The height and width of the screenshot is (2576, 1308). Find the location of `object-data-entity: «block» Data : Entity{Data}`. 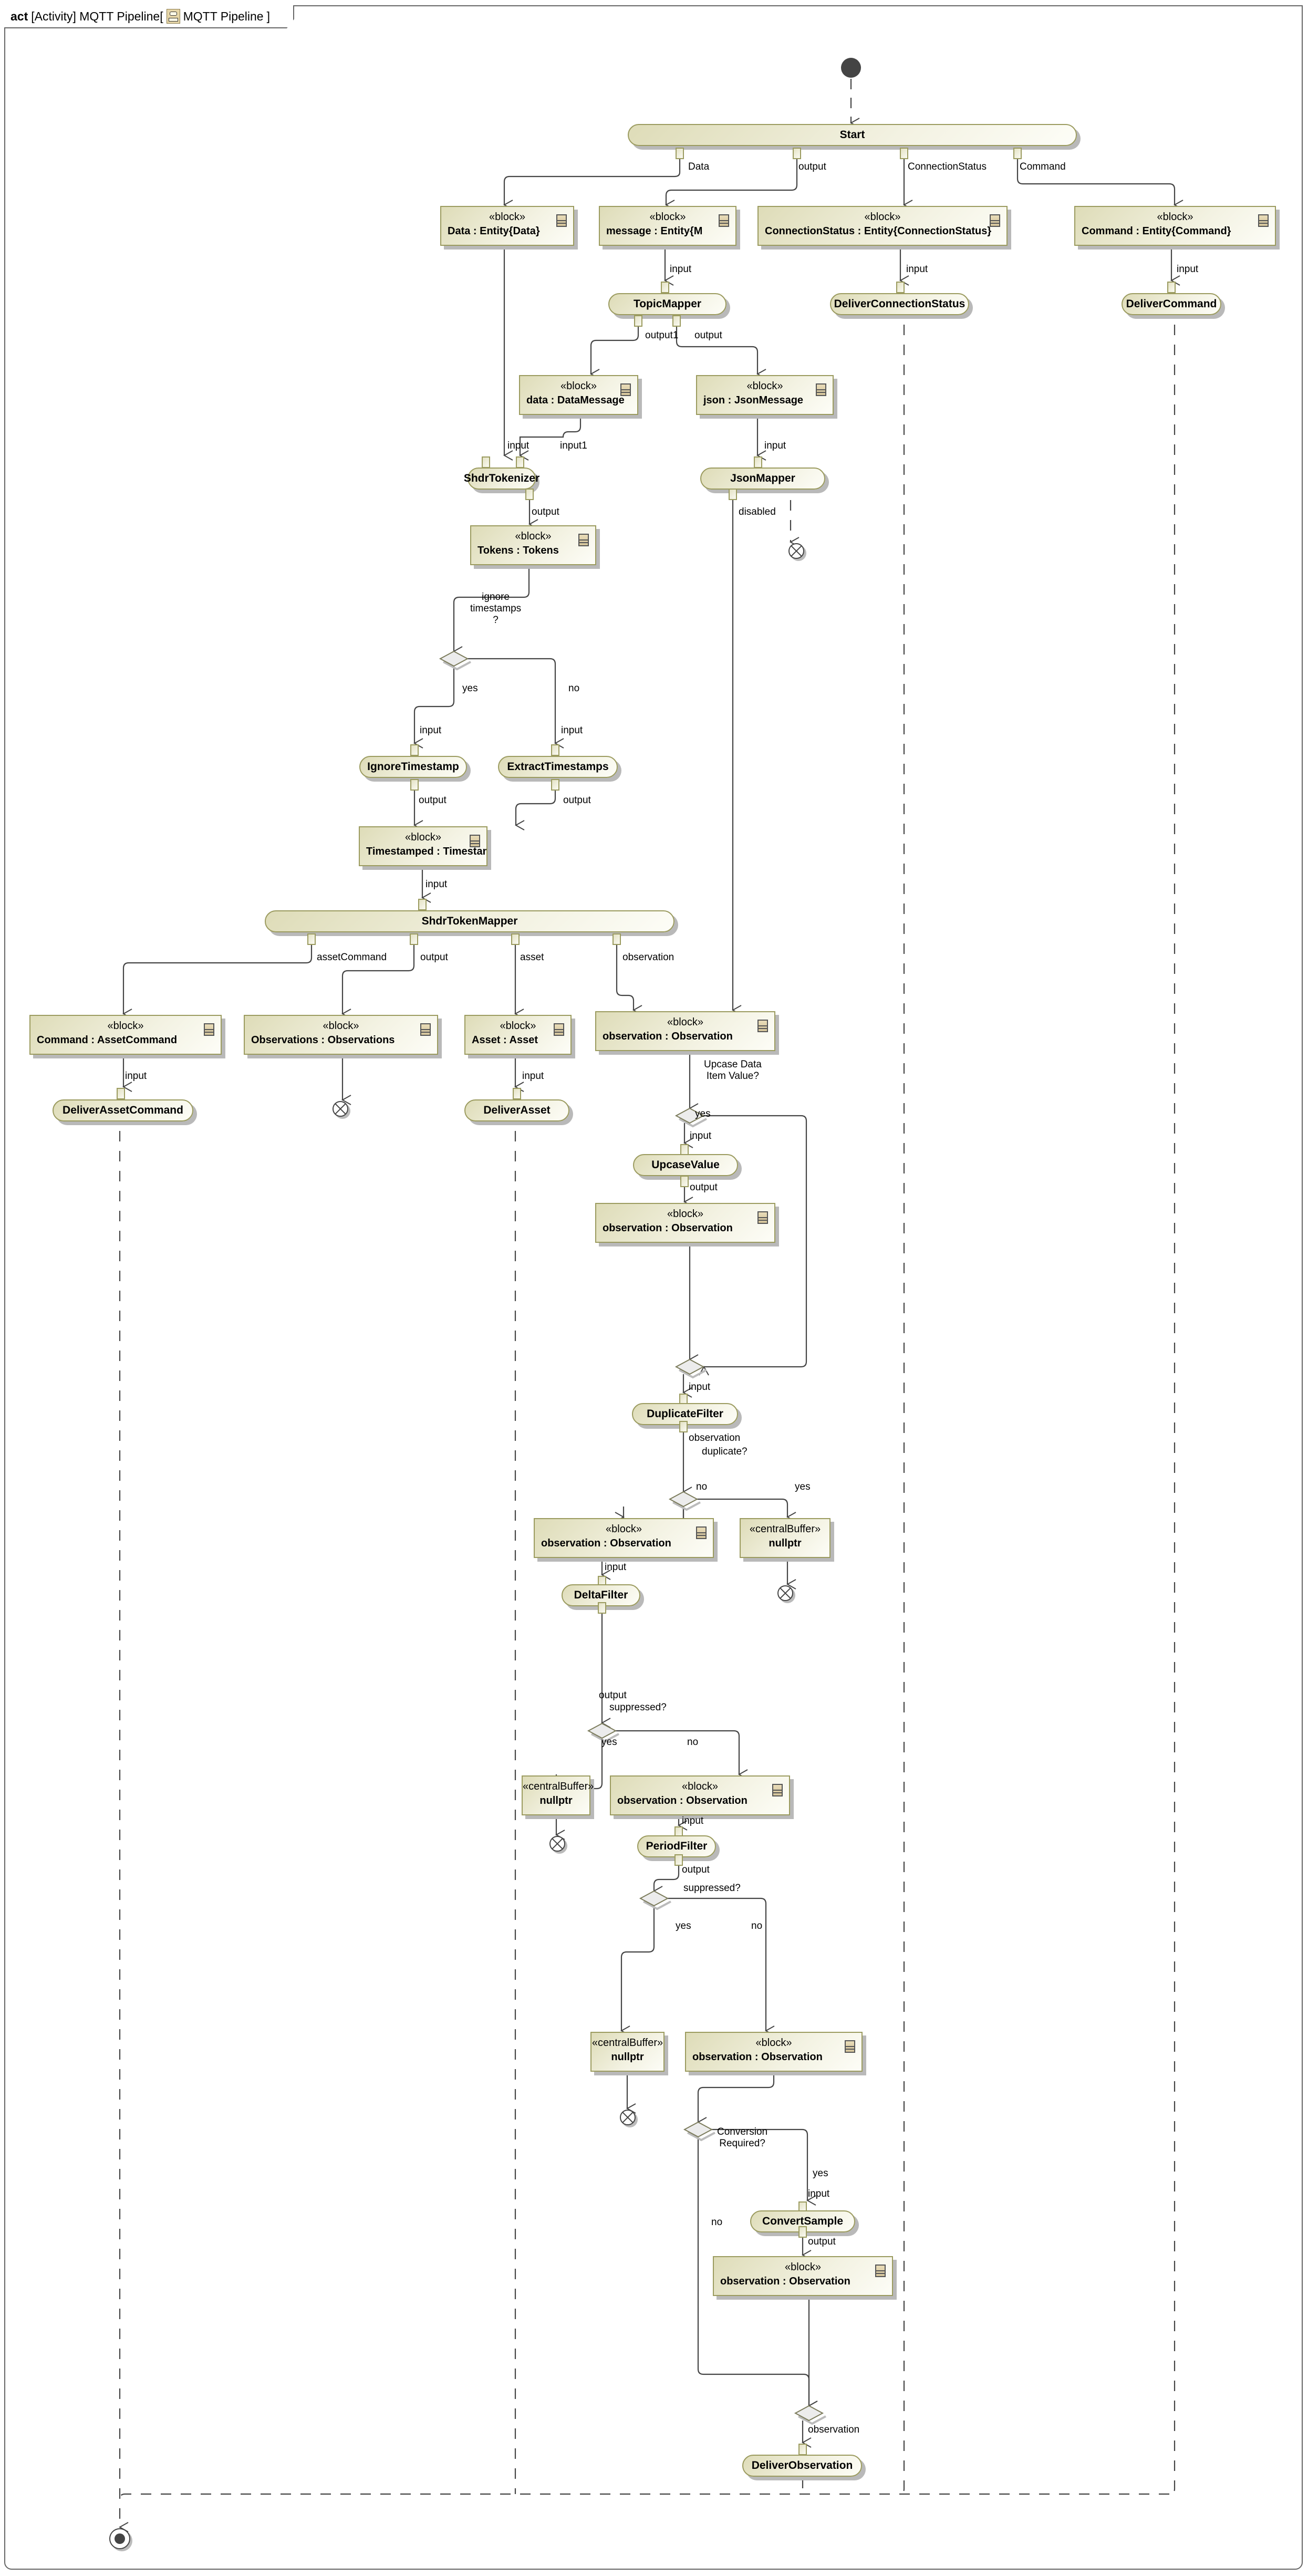

object-data-entity: «block» Data : Entity{Data} is located at coordinates (507, 226).